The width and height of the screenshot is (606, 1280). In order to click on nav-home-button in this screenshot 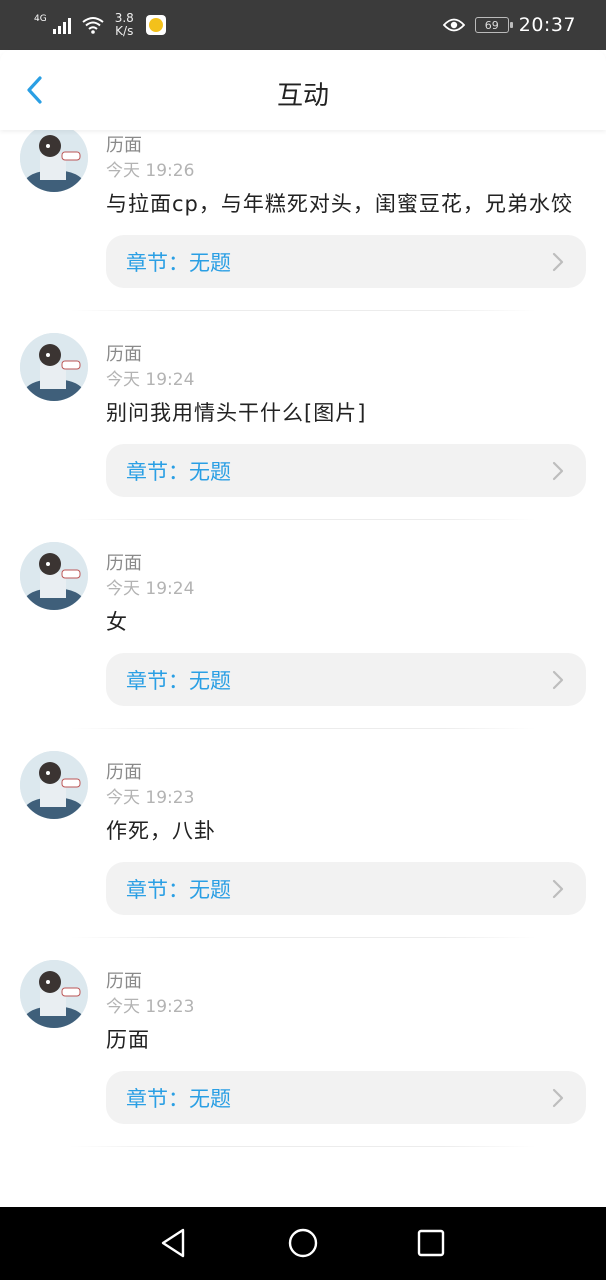, I will do `click(303, 1243)`.